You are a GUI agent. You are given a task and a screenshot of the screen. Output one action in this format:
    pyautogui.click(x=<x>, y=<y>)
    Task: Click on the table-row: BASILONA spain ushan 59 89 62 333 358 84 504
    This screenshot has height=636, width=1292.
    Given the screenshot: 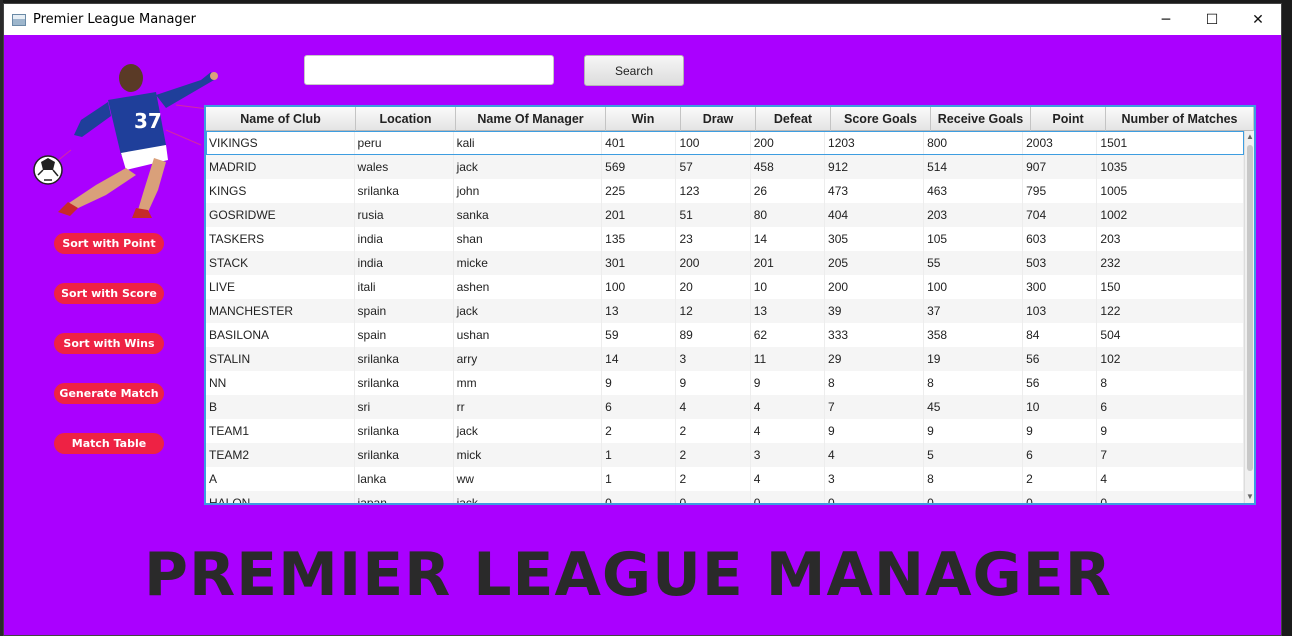 What is the action you would take?
    pyautogui.click(x=725, y=335)
    